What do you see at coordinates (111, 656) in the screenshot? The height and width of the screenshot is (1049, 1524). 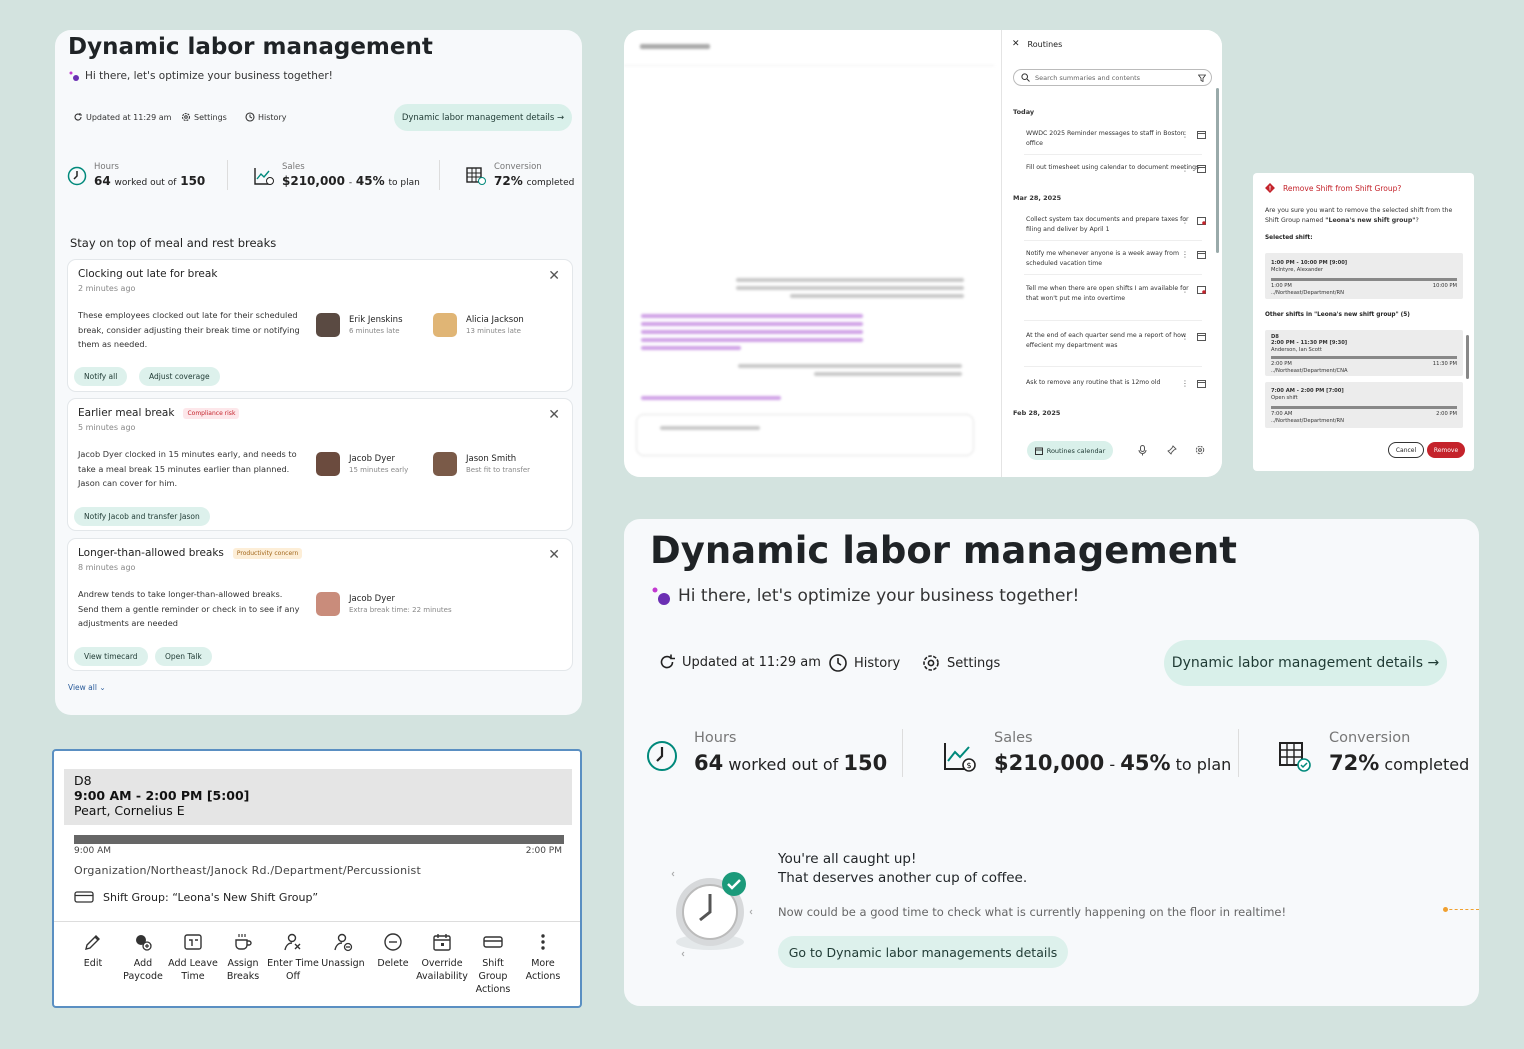 I see `view-timecard-button: View timecard` at bounding box center [111, 656].